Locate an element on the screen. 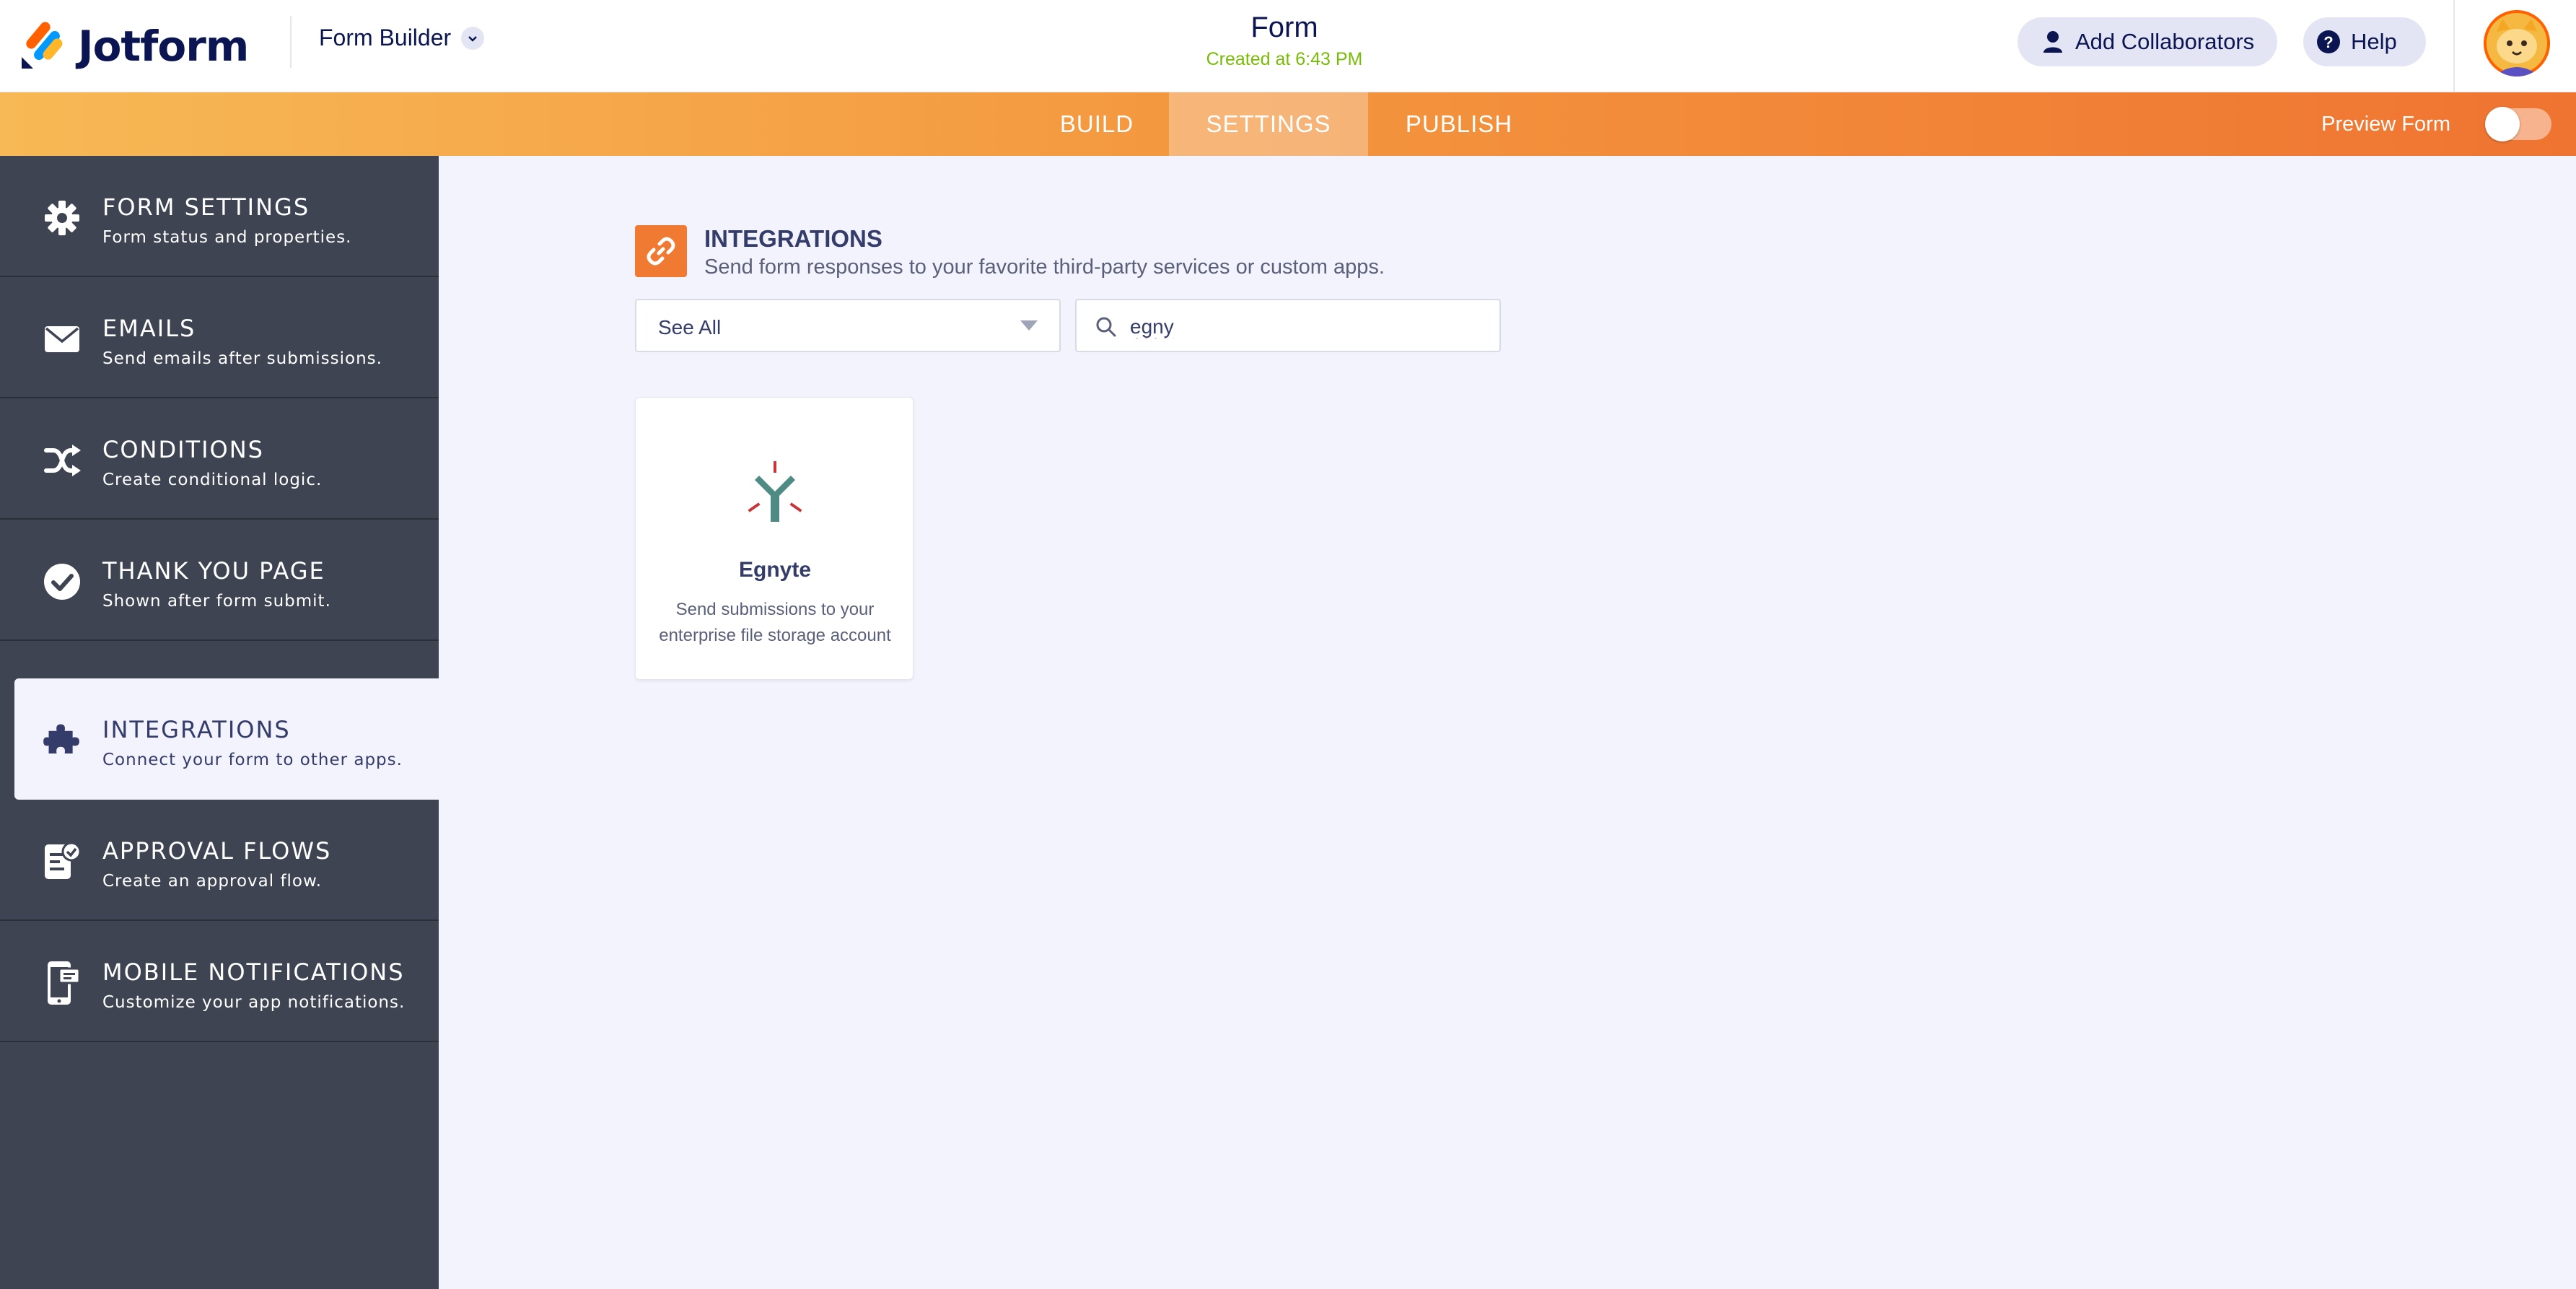 The width and height of the screenshot is (2576, 1289). sidebar-item-title: THANK YOU PAGE is located at coordinates (213, 571).